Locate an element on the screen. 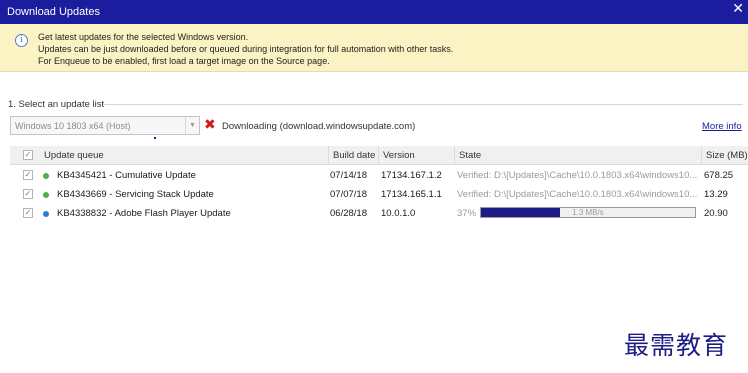  version: 17134.165.1.1 is located at coordinates (411, 194).